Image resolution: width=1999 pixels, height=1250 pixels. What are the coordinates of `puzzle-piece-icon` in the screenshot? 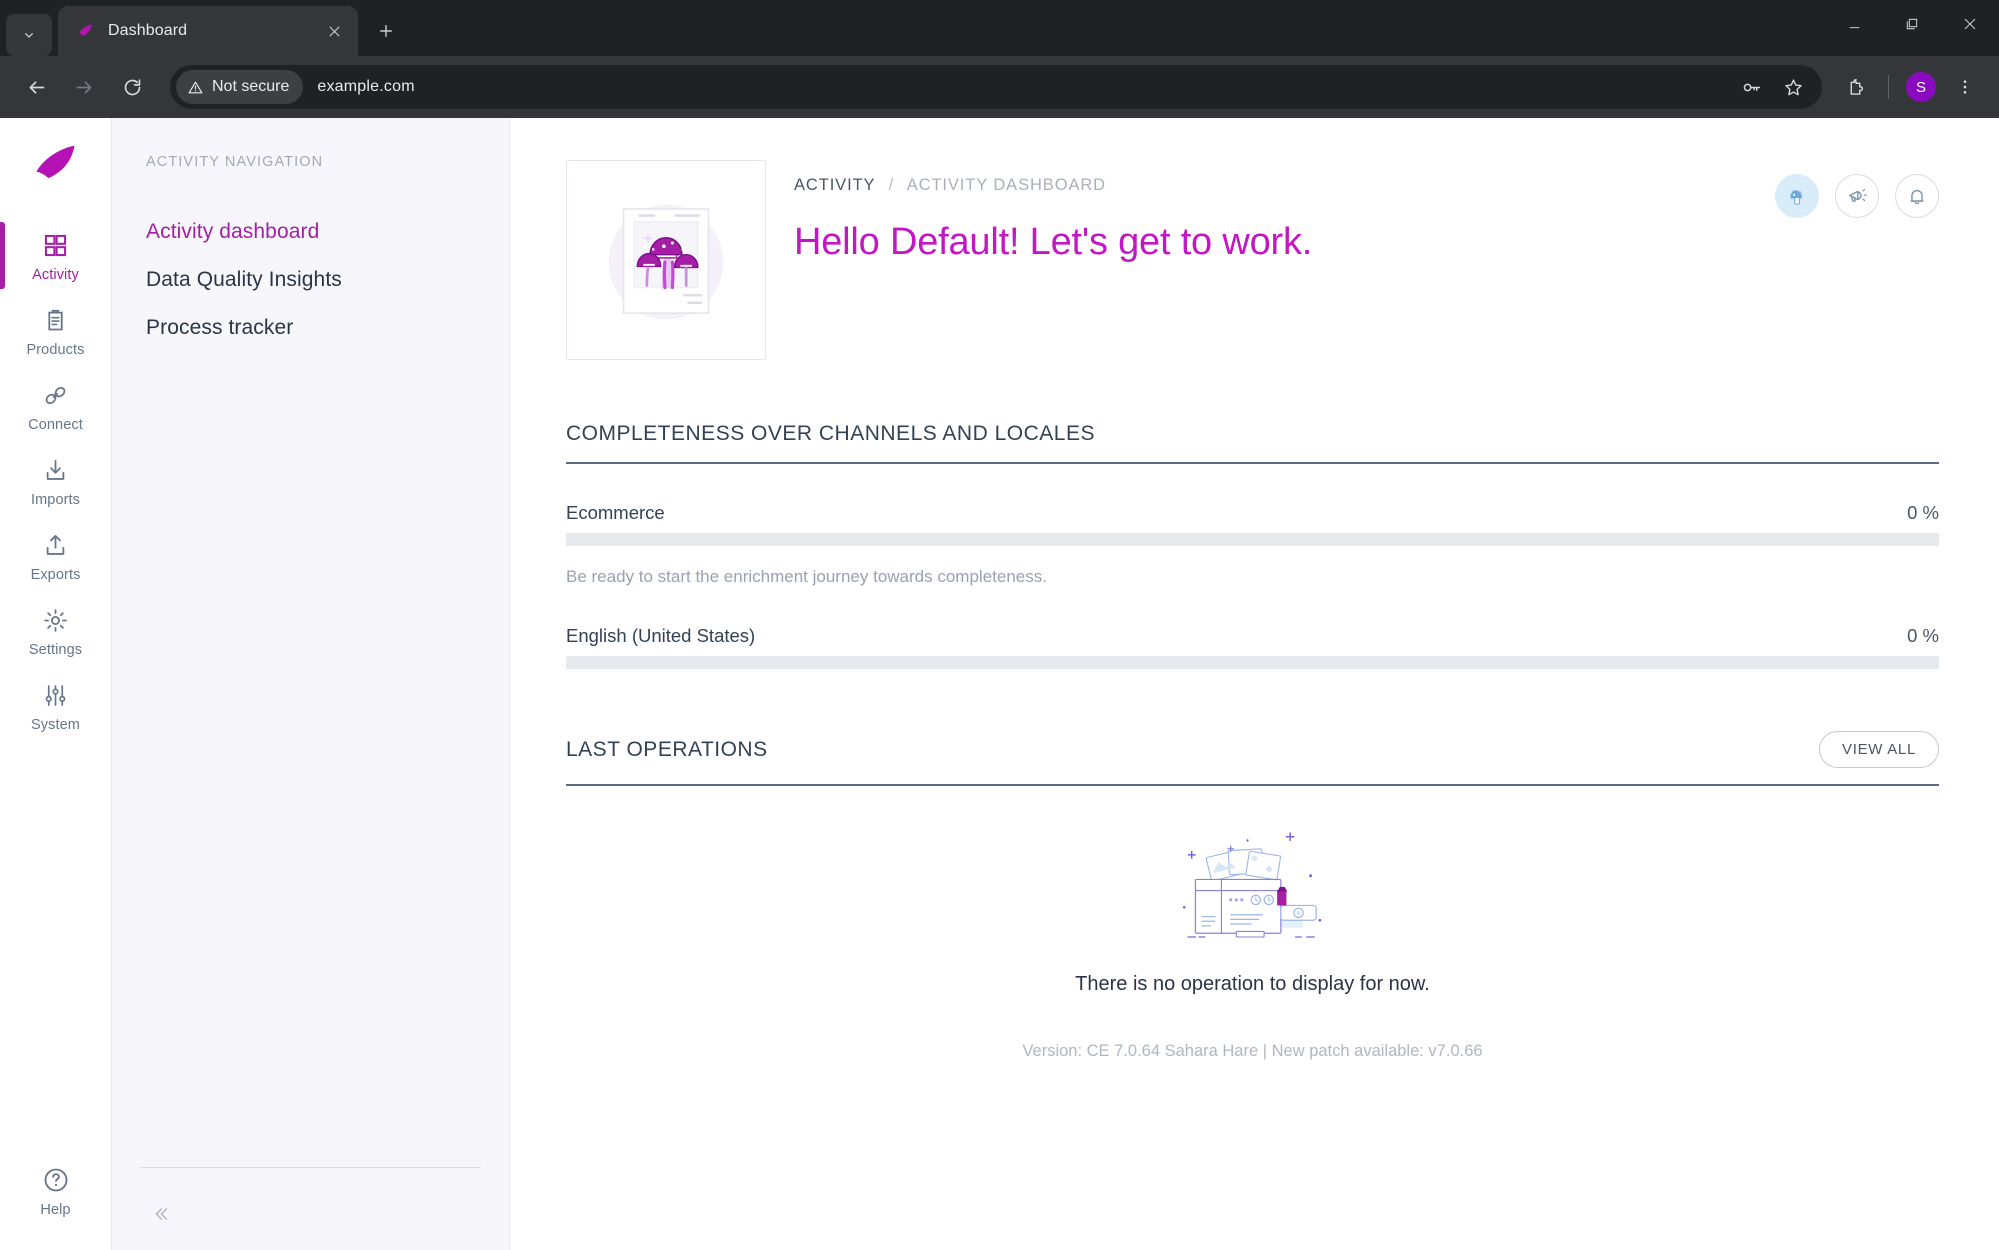 It's located at (1856, 86).